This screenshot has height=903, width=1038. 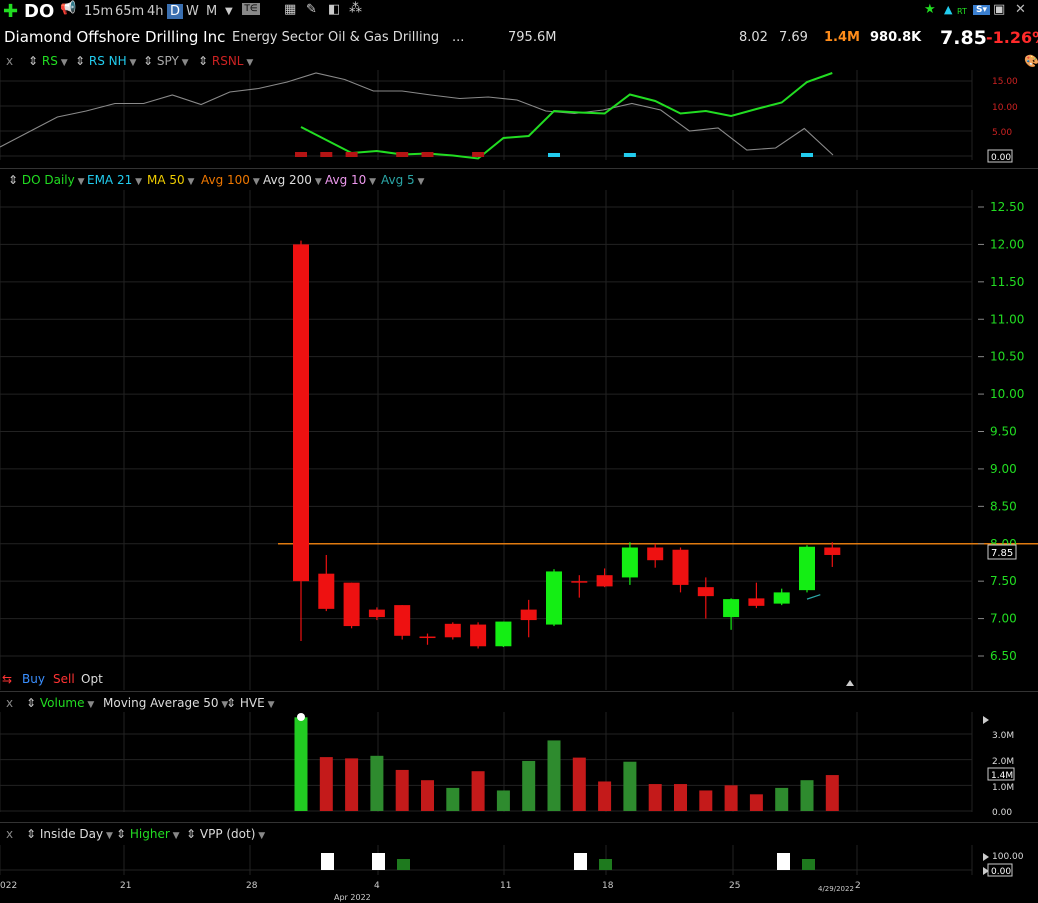 What do you see at coordinates (64, 679) in the screenshot?
I see `sell-button: Sell` at bounding box center [64, 679].